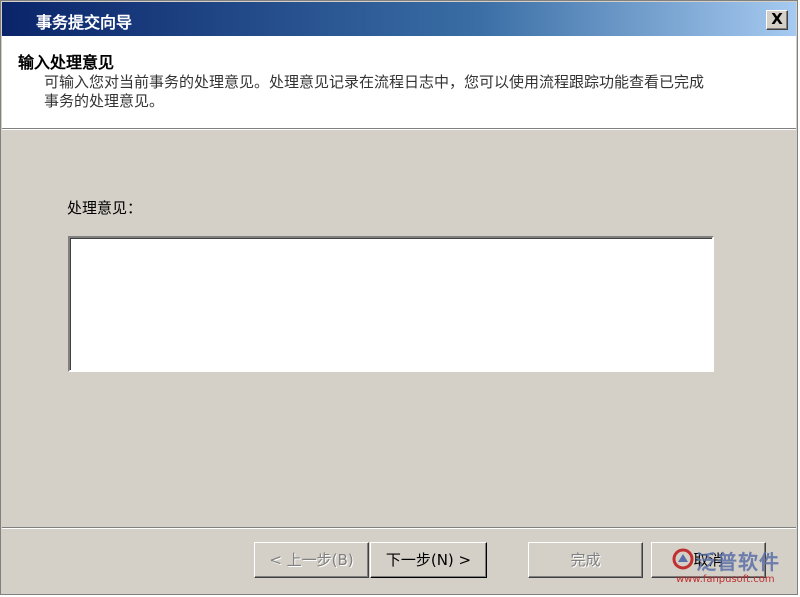 The height and width of the screenshot is (597, 800). What do you see at coordinates (105, 208) in the screenshot?
I see `opinion-label: 处理意见：` at bounding box center [105, 208].